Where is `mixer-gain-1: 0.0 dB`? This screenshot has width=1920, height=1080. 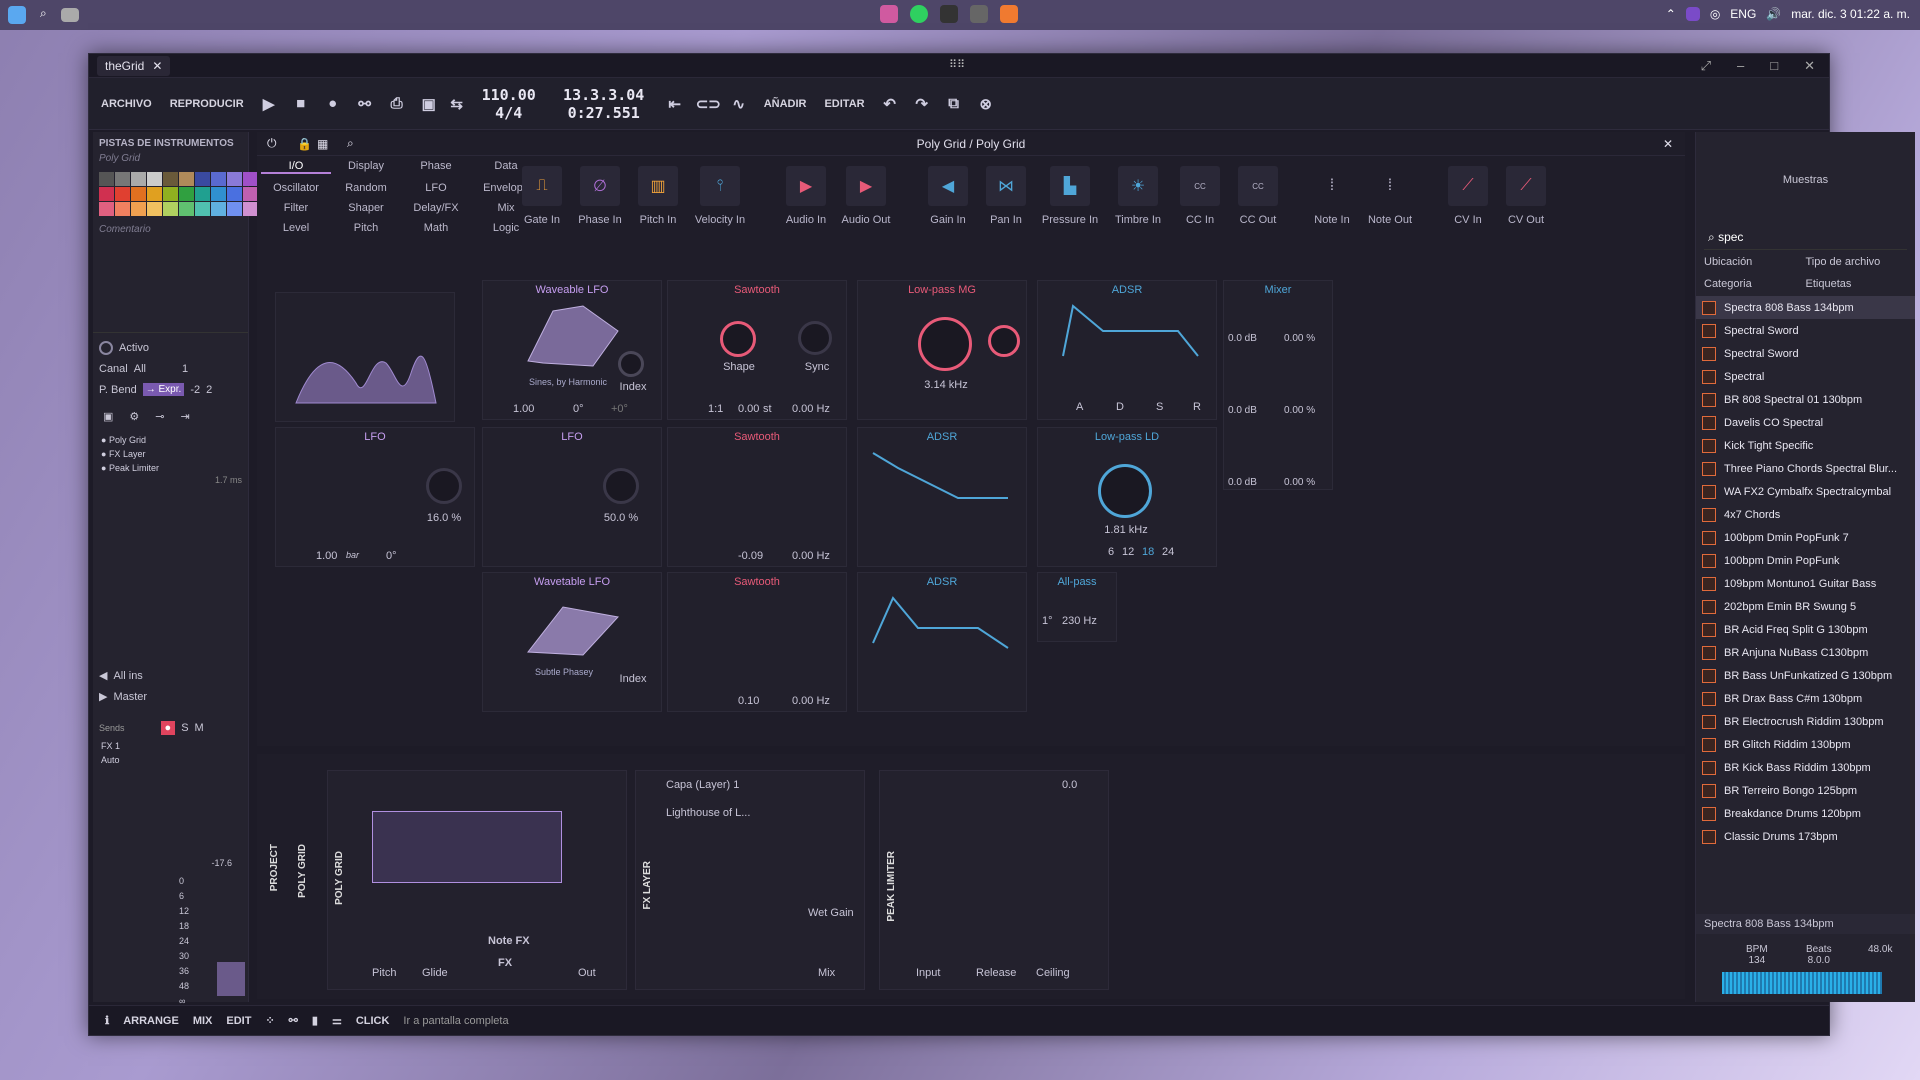 mixer-gain-1: 0.0 dB is located at coordinates (1242, 338).